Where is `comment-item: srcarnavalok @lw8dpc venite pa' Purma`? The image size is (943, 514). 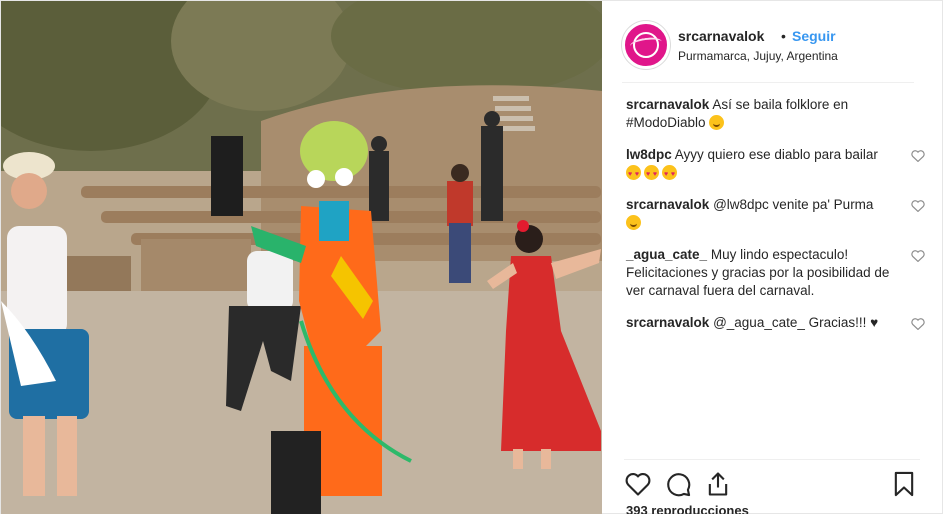
comment-item: srcarnavalok @lw8dpc venite pa' Purma is located at coordinates (776, 214).